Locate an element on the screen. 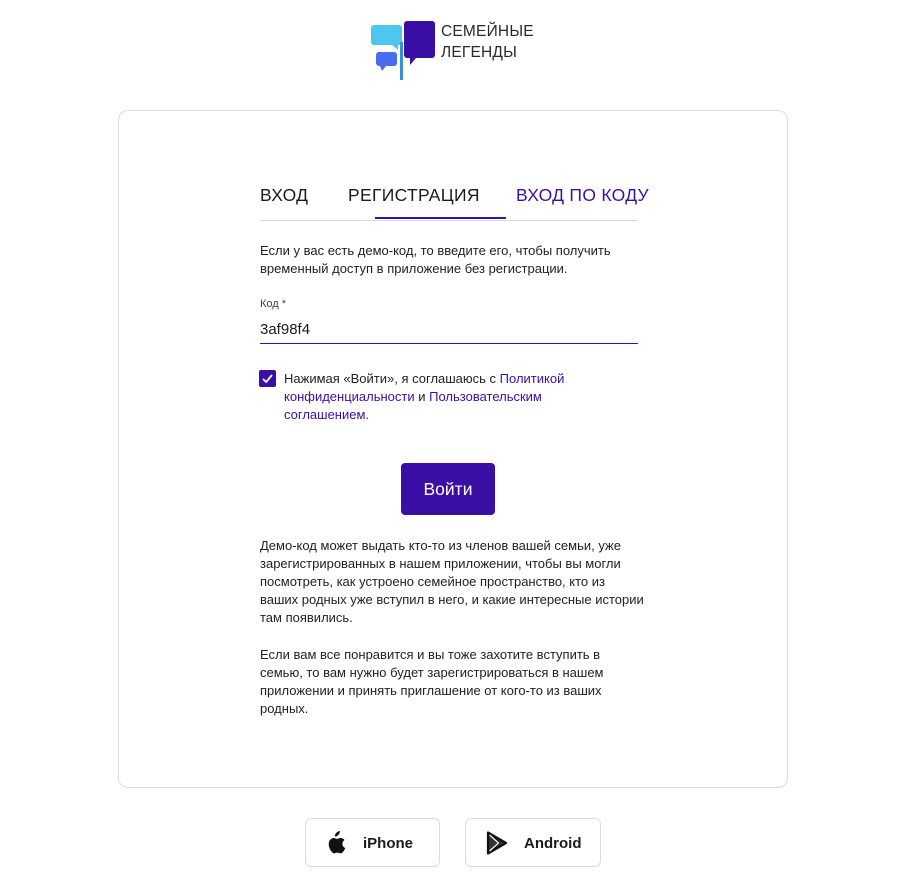 This screenshot has width=902, height=888. tab-login: ВХОД is located at coordinates (284, 195).